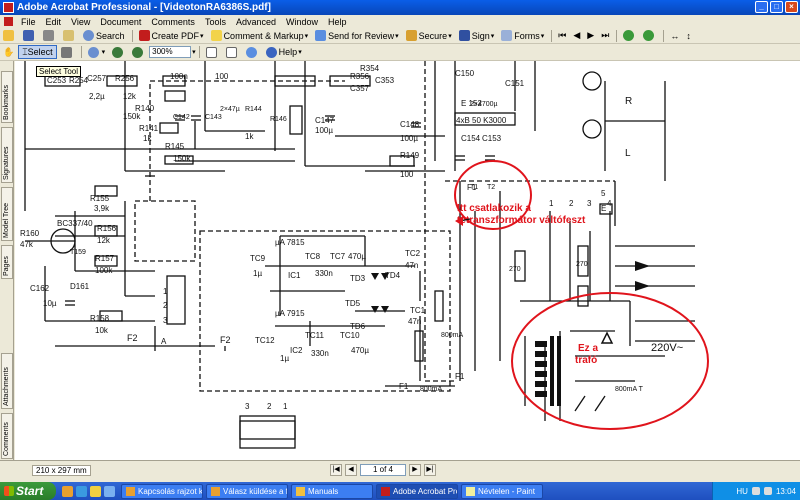 Image resolution: width=800 pixels, height=500 pixels. Describe the element at coordinates (664, 35) in the screenshot. I see `toolbar-divider` at that location.